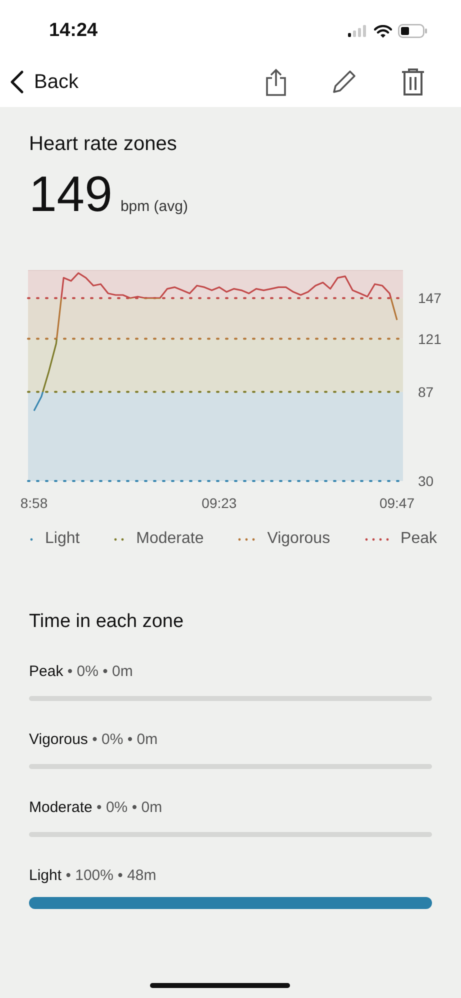 The image size is (461, 998). What do you see at coordinates (107, 622) in the screenshot?
I see `section-title: Time in each zone` at bounding box center [107, 622].